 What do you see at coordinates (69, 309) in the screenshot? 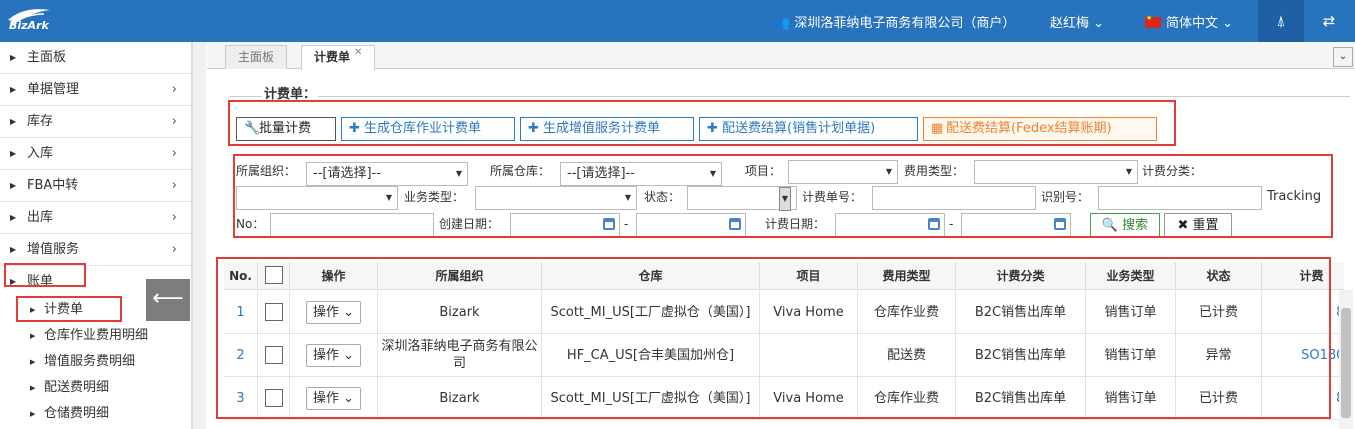
I see `highlight-bill` at bounding box center [69, 309].